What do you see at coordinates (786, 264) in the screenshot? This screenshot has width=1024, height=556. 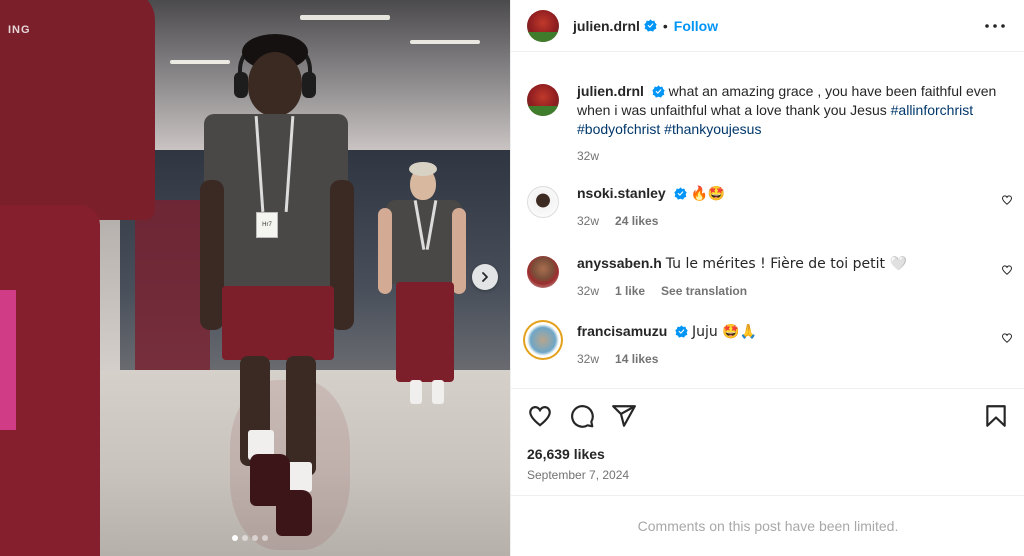 I see `comment-text: Tu le mérites ! Fière de toi petit 🤍` at bounding box center [786, 264].